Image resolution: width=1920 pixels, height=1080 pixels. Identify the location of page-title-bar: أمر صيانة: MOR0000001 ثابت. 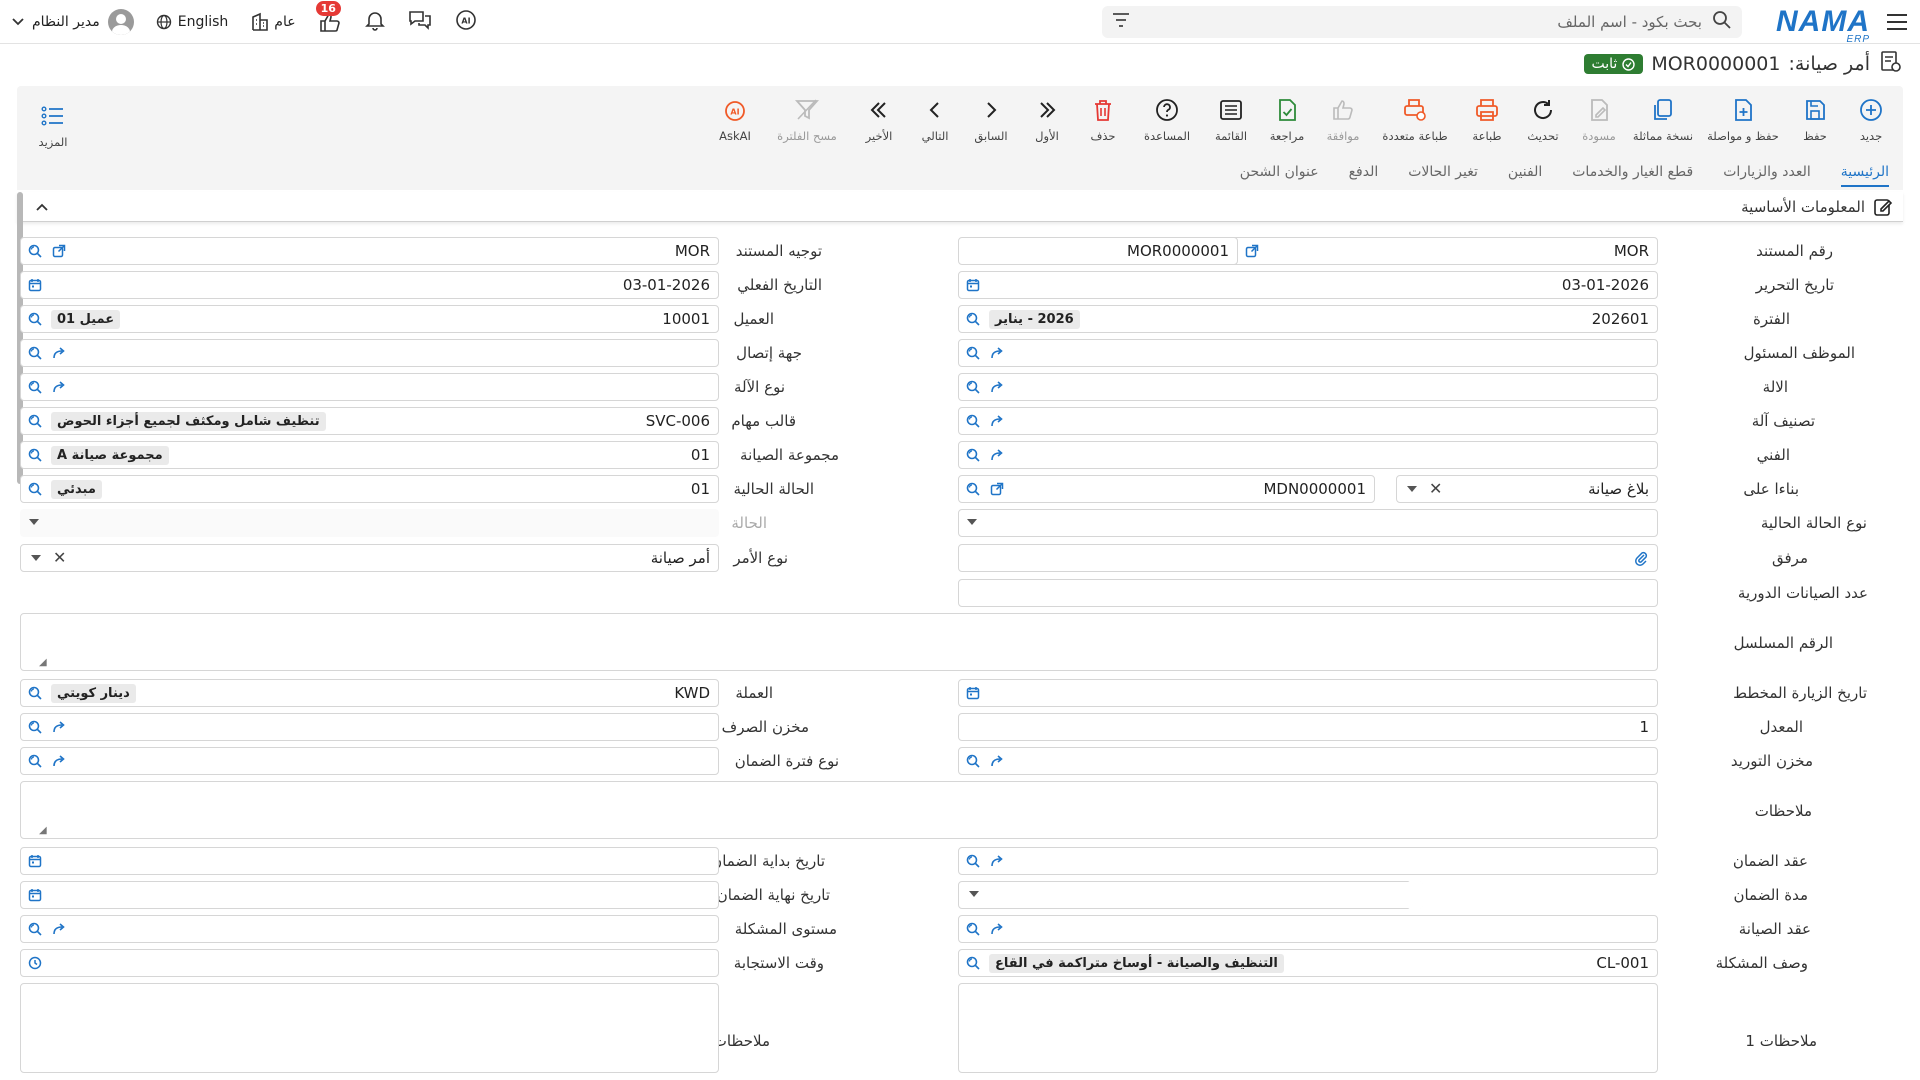
(960, 64).